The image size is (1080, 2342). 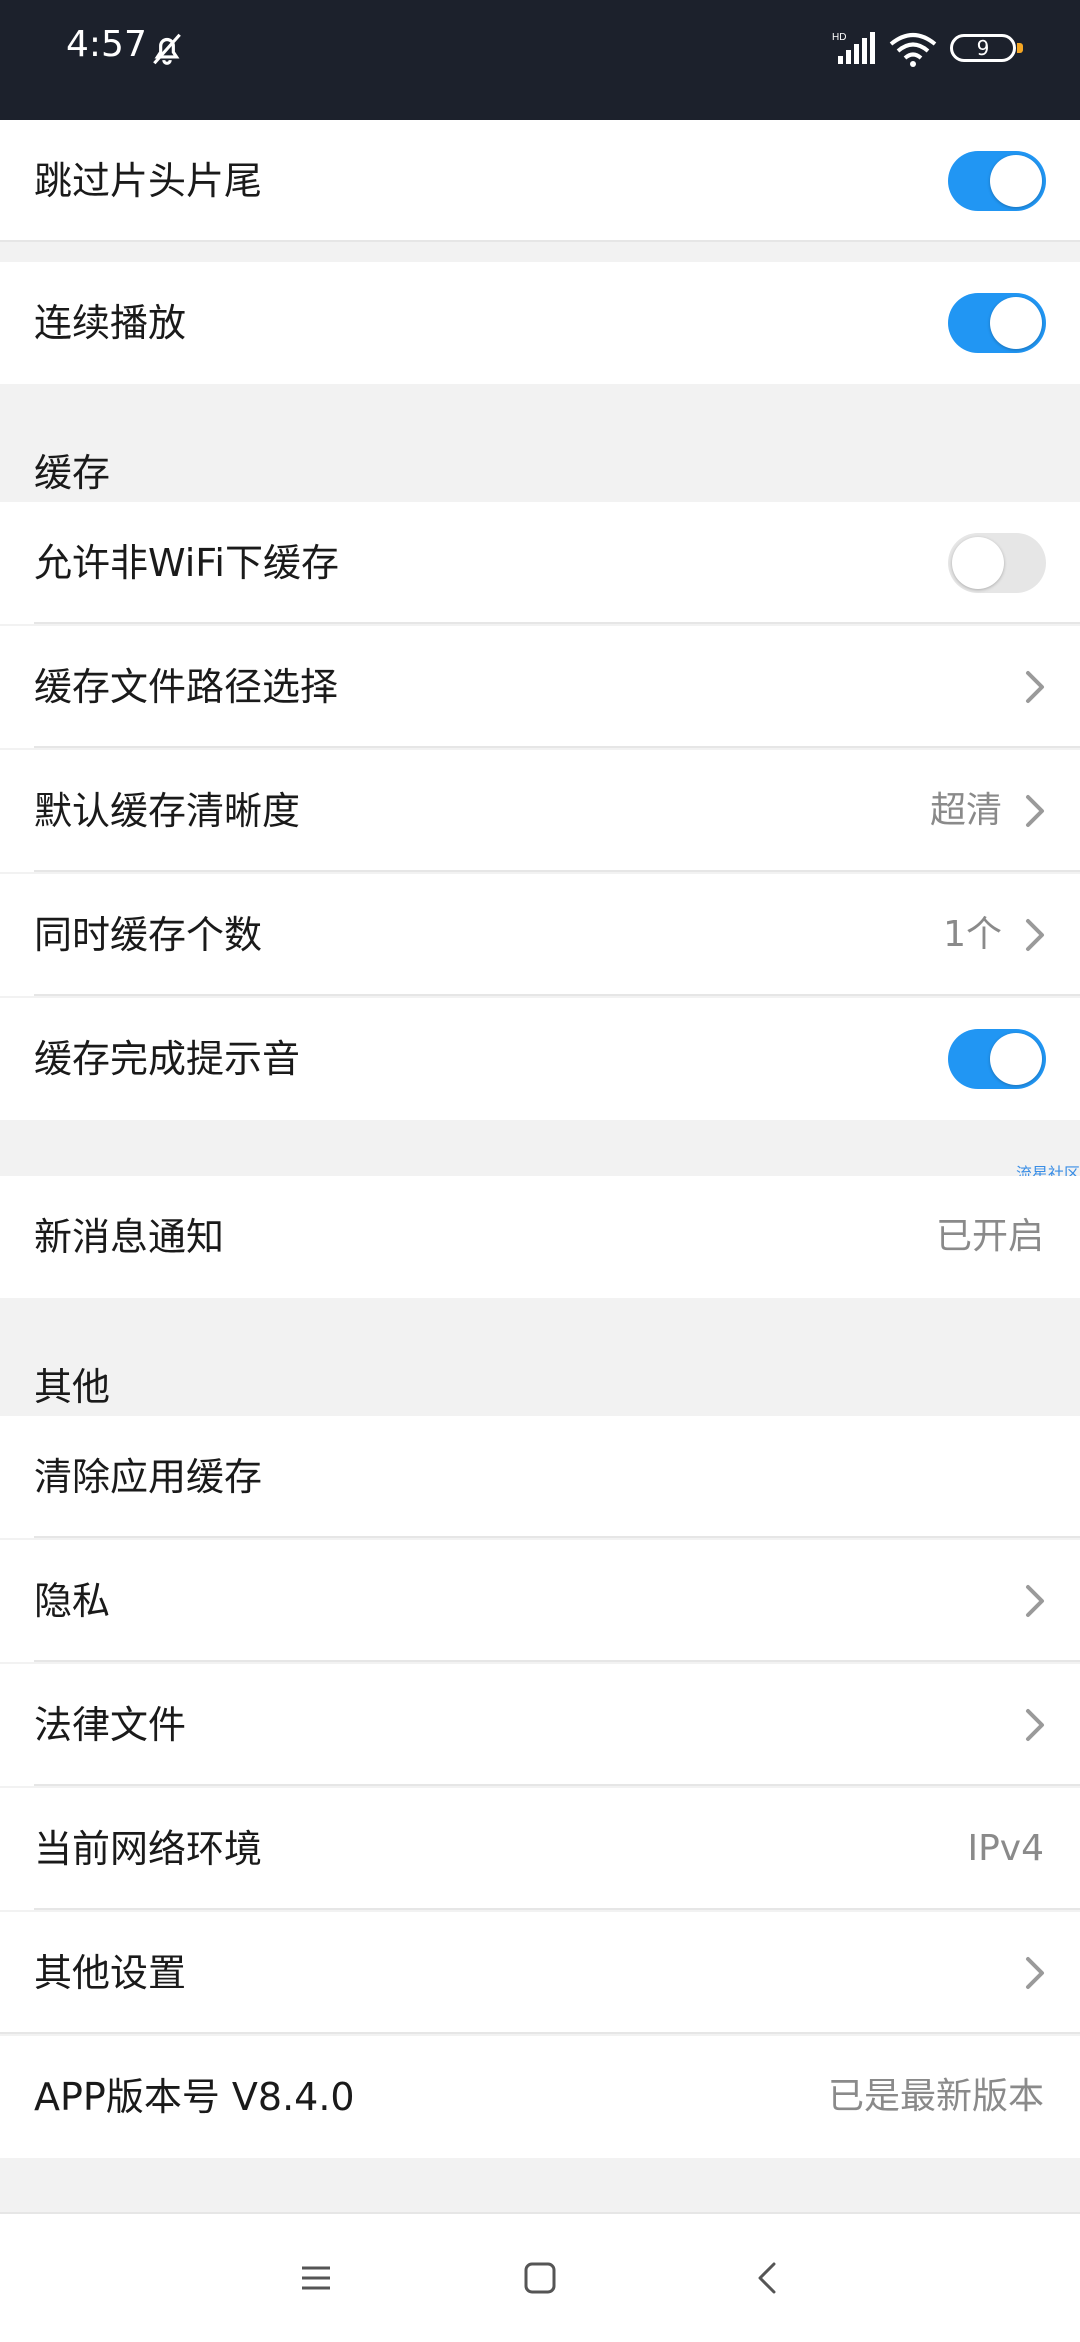 I want to click on settings-row-network: 当前网络环境 IPv4, so click(x=540, y=1849).